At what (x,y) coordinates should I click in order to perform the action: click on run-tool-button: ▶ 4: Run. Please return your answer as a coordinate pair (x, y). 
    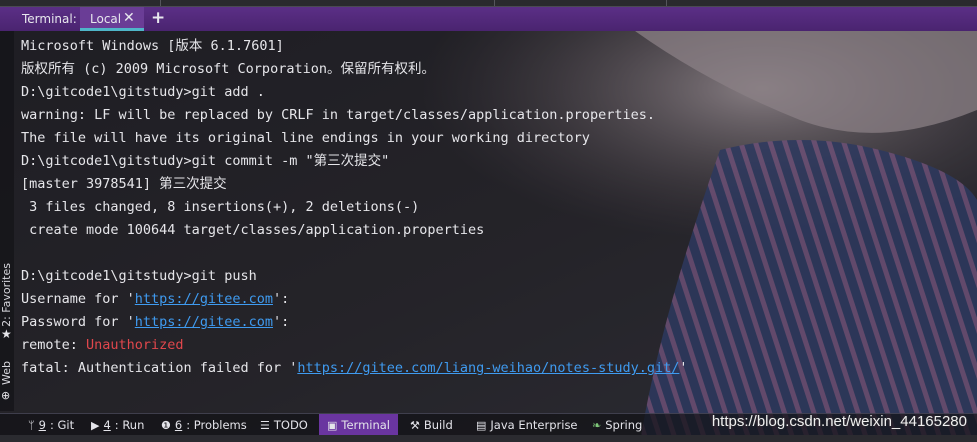
    Looking at the image, I should click on (117, 425).